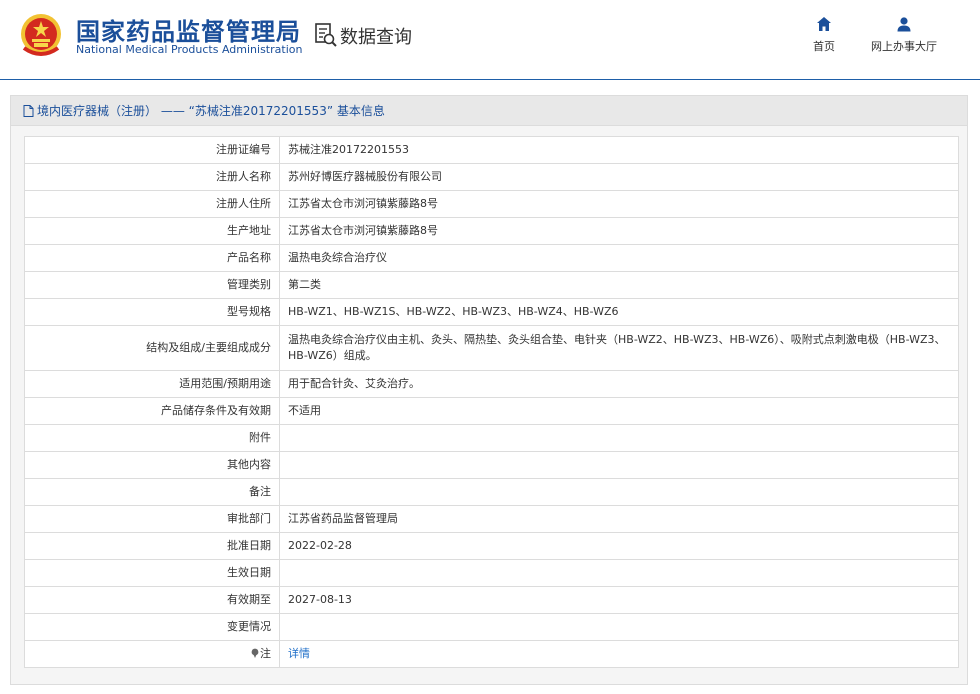 This screenshot has width=980, height=694. Describe the element at coordinates (188, 32) in the screenshot. I see `site-title: 国家药品监督管理局` at that location.